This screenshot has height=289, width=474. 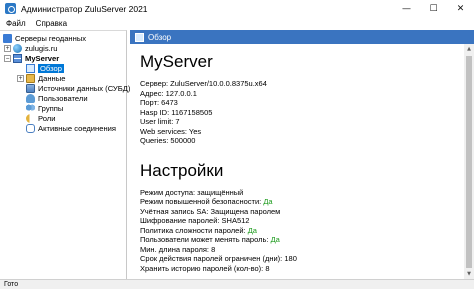 I want to click on tree-item-connections: Активные соединения, so click(x=71, y=128).